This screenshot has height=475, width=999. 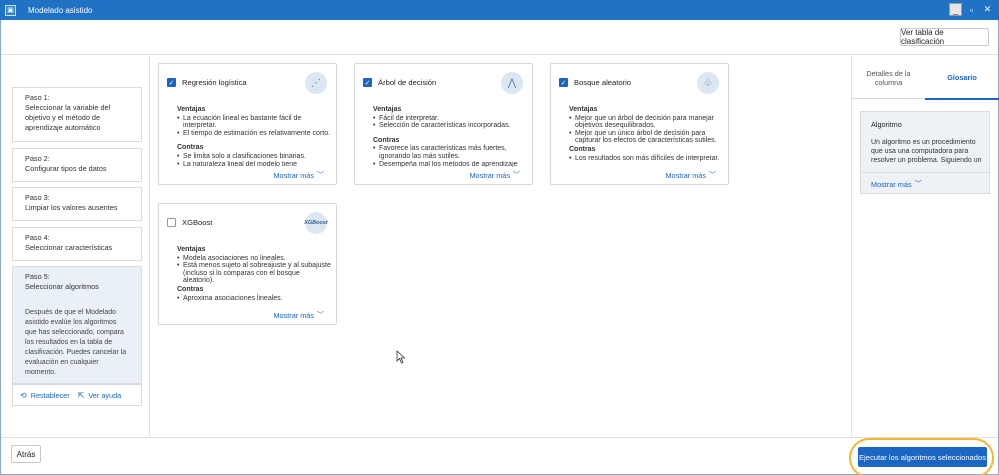 What do you see at coordinates (367, 82) in the screenshot?
I see `decision-tree-checkbox: ✓` at bounding box center [367, 82].